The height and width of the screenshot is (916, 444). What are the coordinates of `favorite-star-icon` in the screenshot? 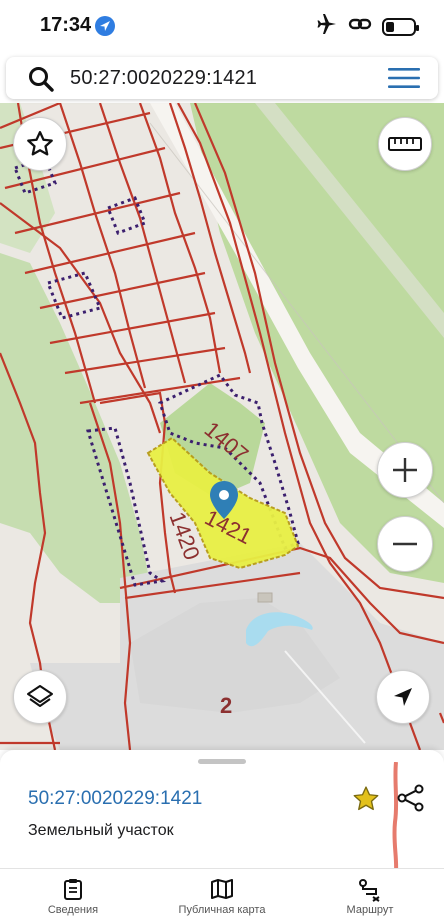 It's located at (366, 801).